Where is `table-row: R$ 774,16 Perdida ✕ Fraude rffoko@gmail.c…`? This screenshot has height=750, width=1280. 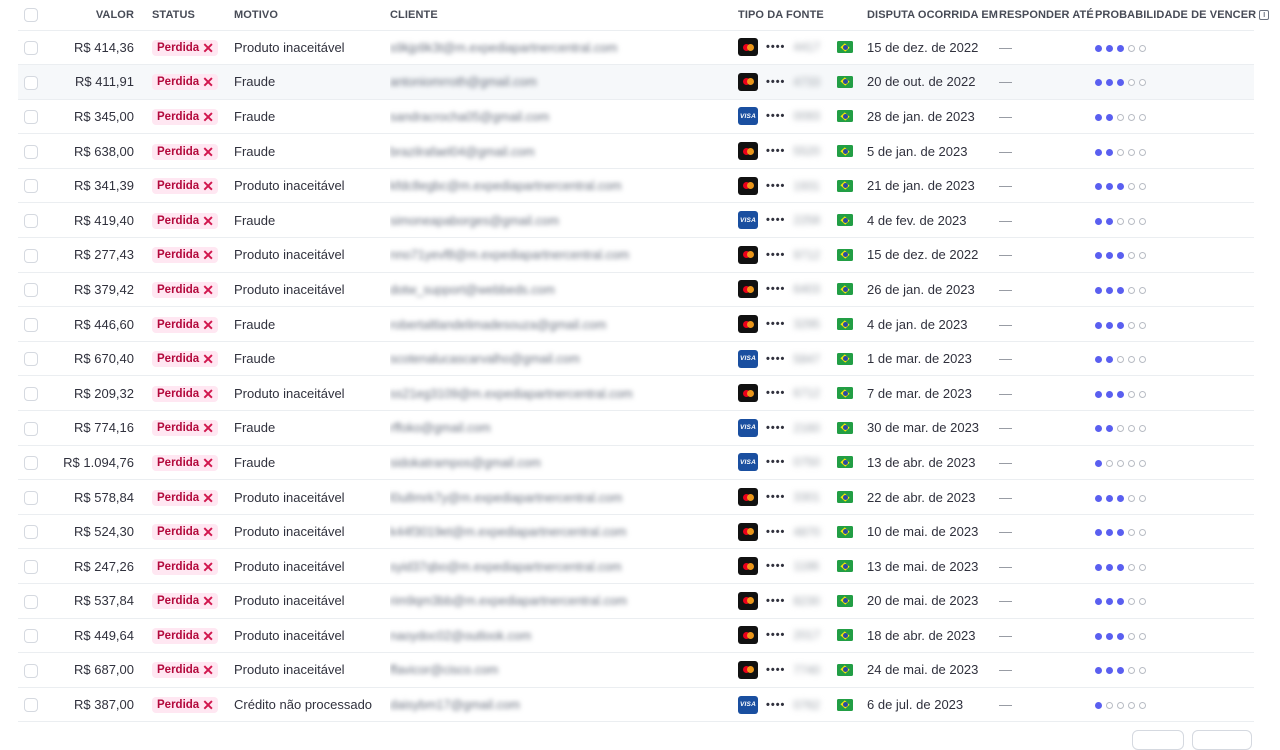 table-row: R$ 774,16 Perdida ✕ Fraude rffoko@gmail.c… is located at coordinates (636, 428).